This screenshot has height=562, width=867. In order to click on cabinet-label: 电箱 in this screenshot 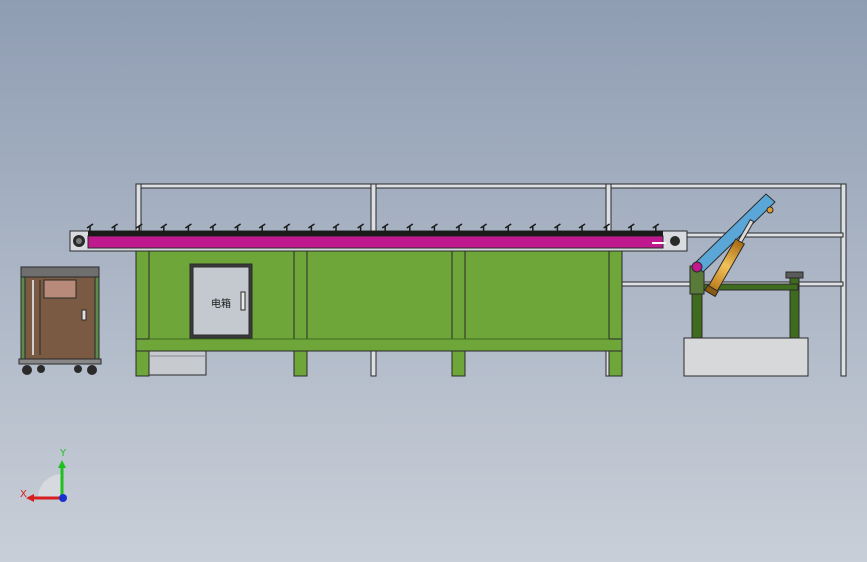, I will do `click(221, 303)`.